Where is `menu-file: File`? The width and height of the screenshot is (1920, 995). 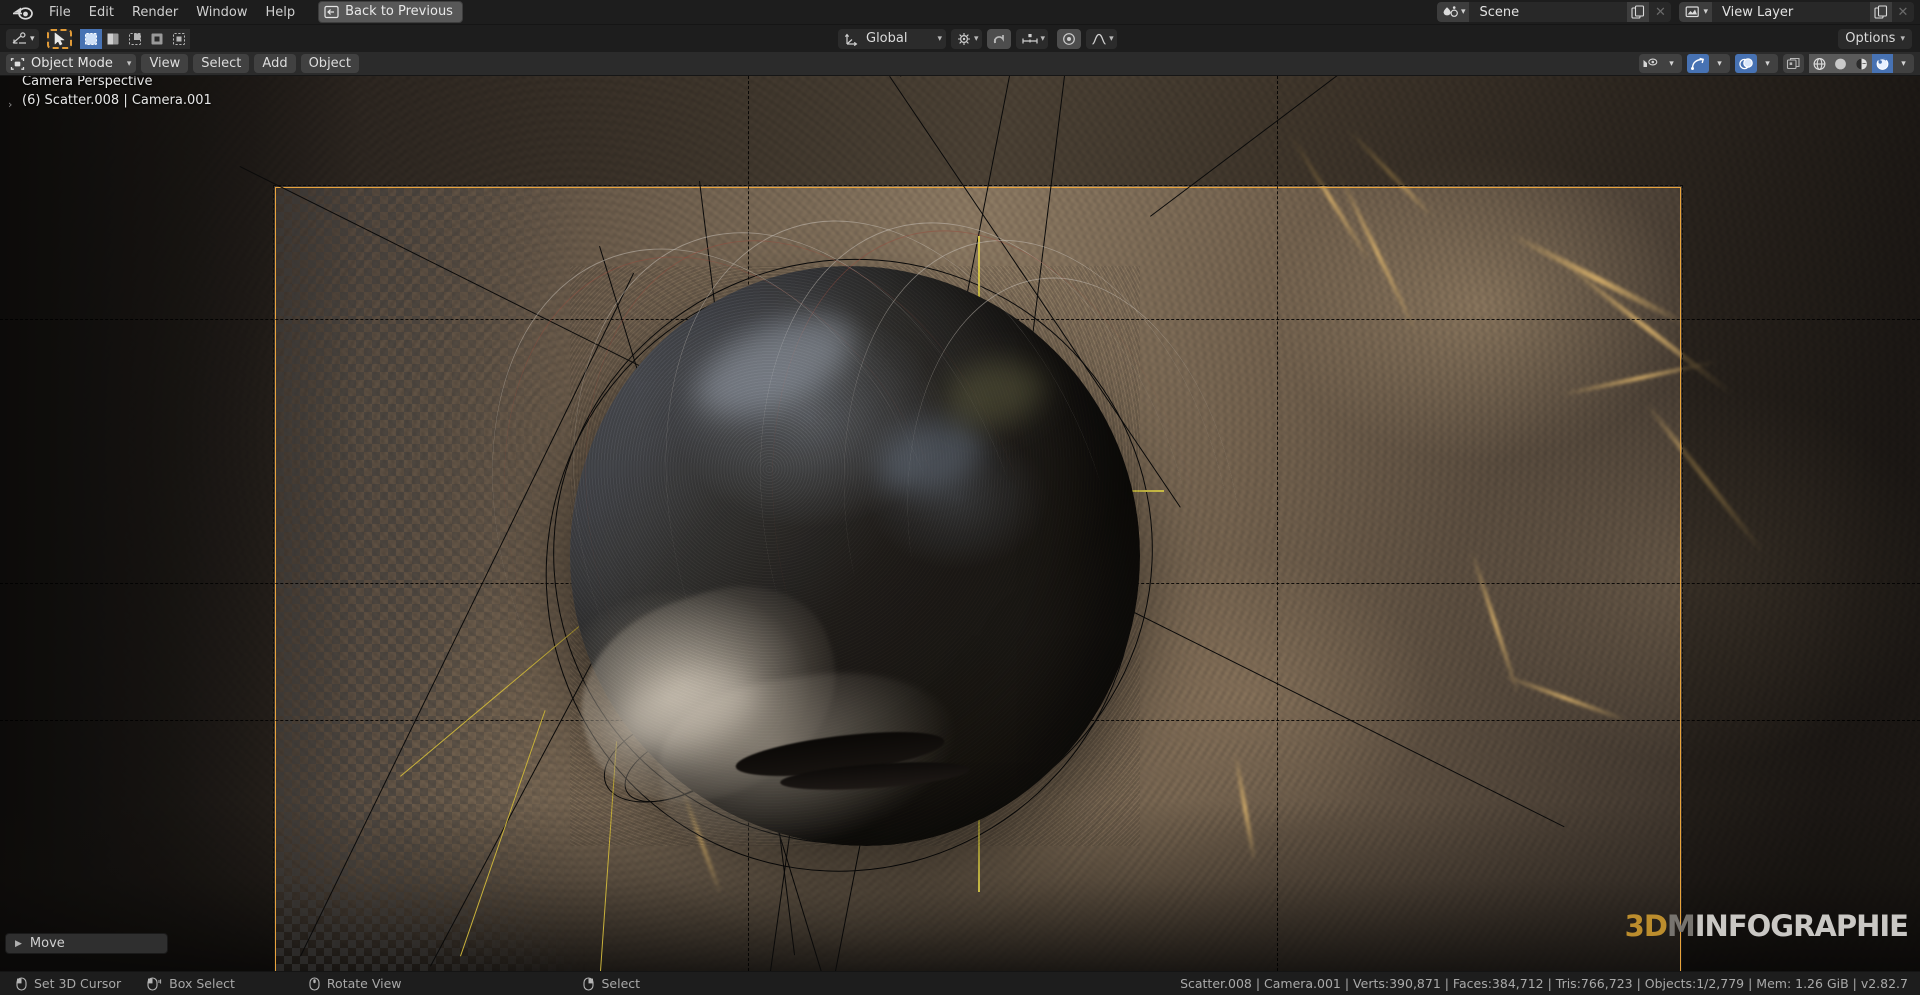 menu-file: File is located at coordinates (60, 12).